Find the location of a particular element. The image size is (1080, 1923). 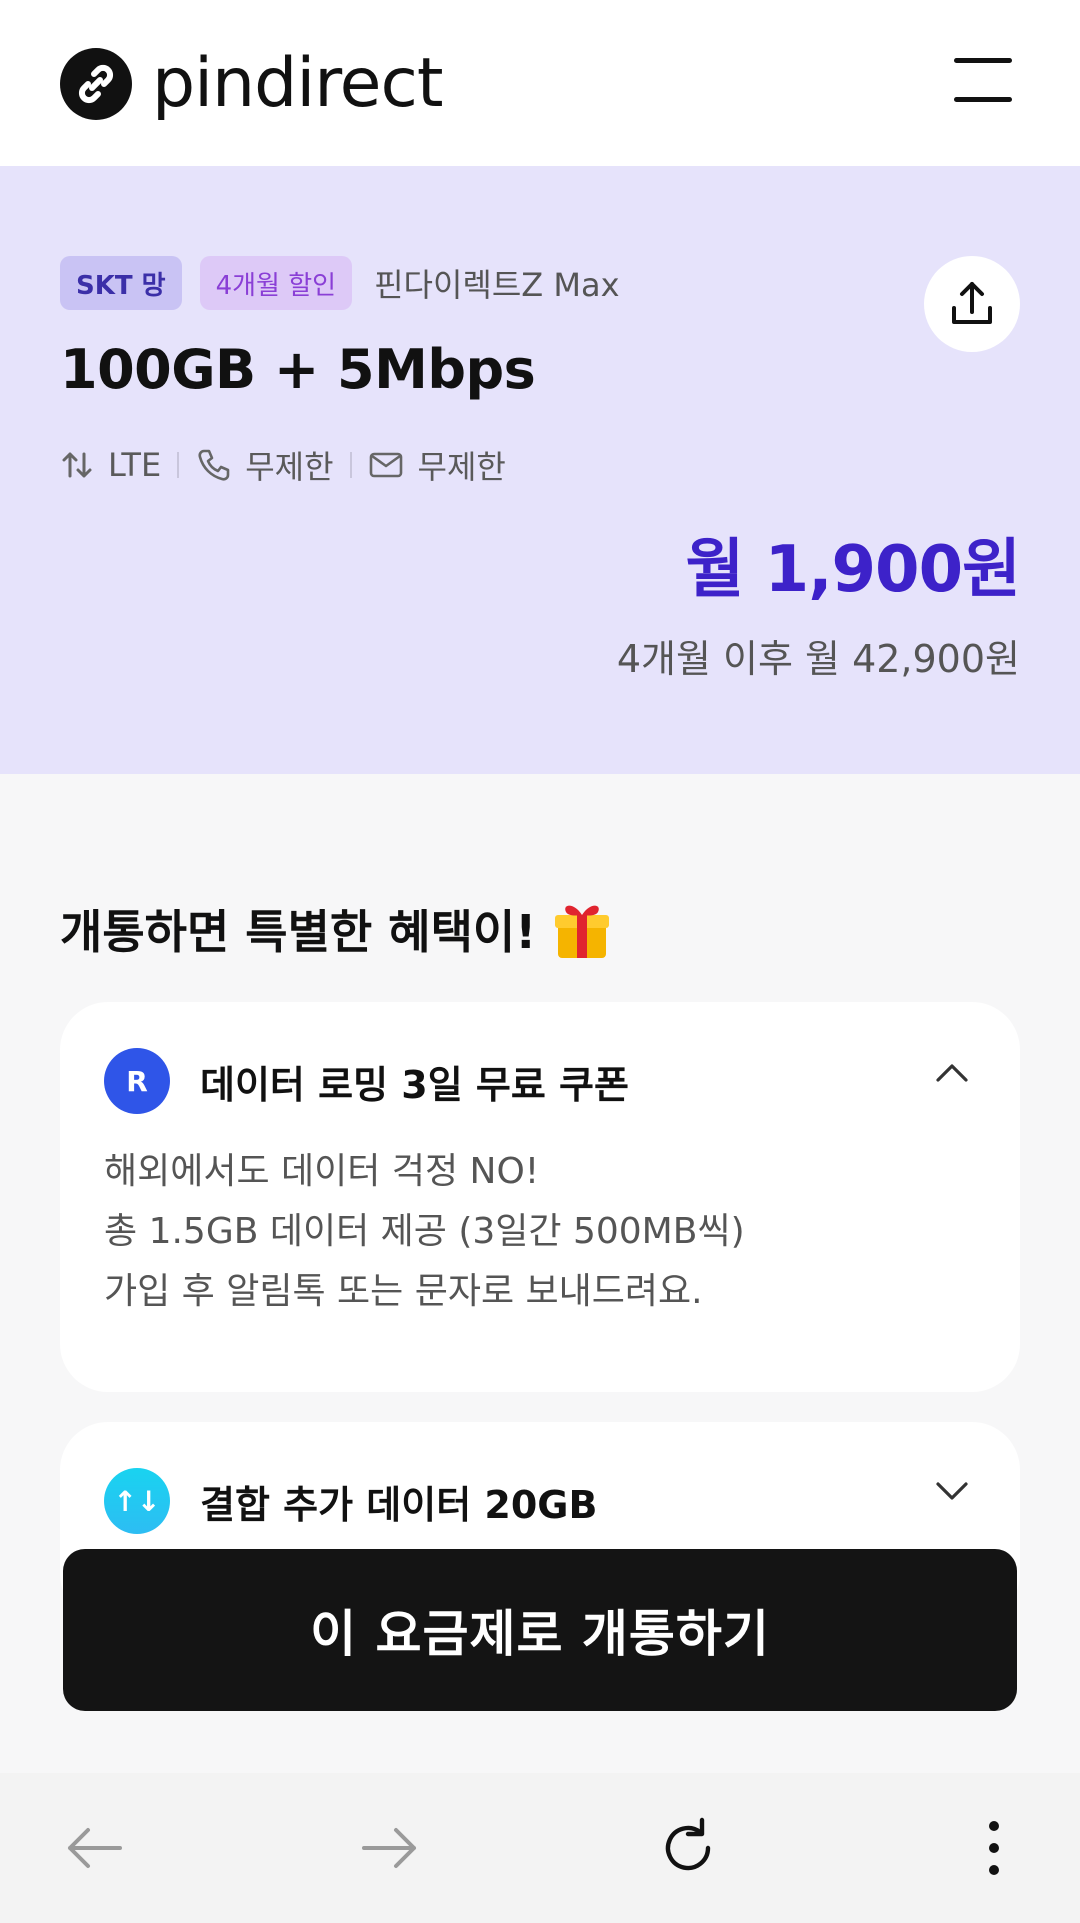

plan-name: 핀다이렉트Z Max is located at coordinates (497, 285).